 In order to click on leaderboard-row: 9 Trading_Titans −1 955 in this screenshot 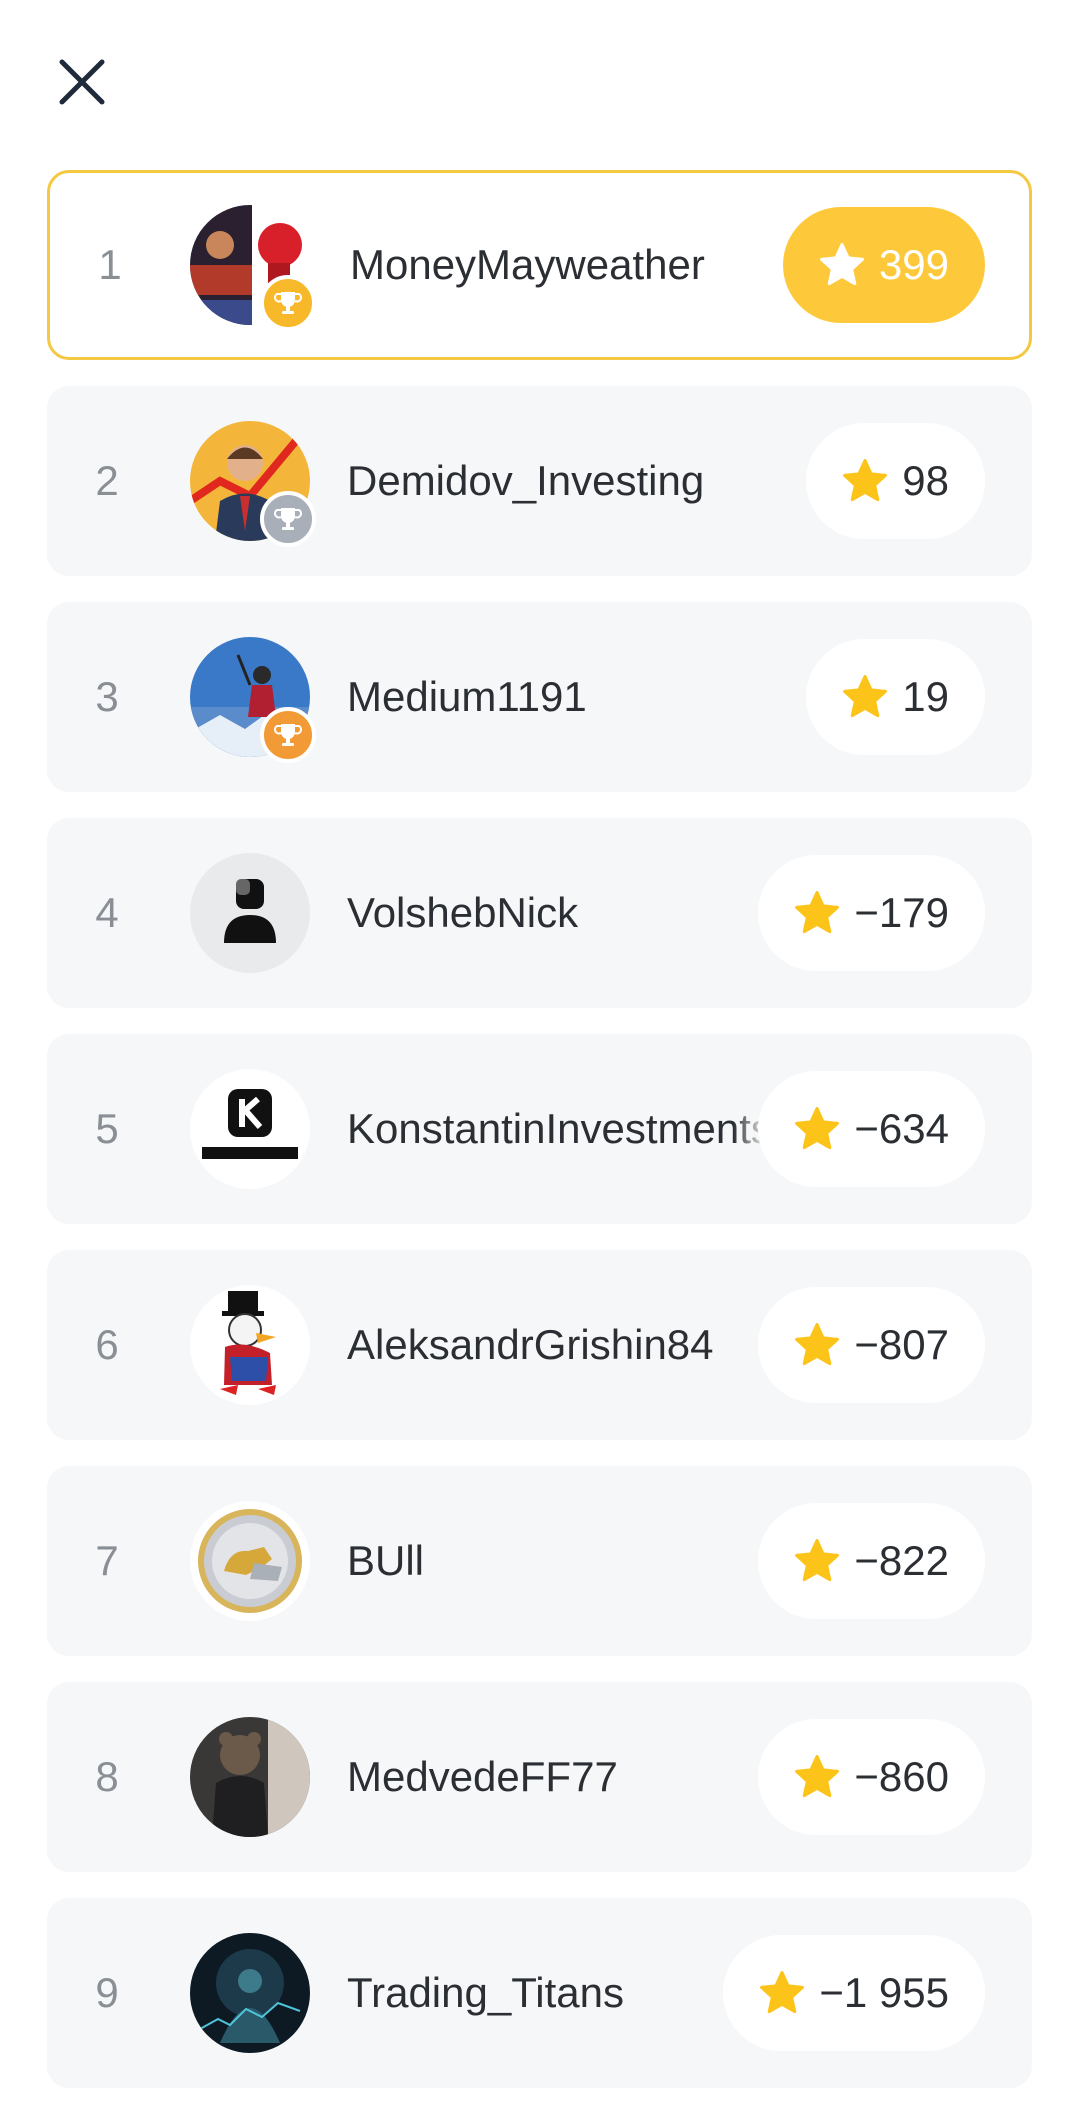, I will do `click(539, 1993)`.